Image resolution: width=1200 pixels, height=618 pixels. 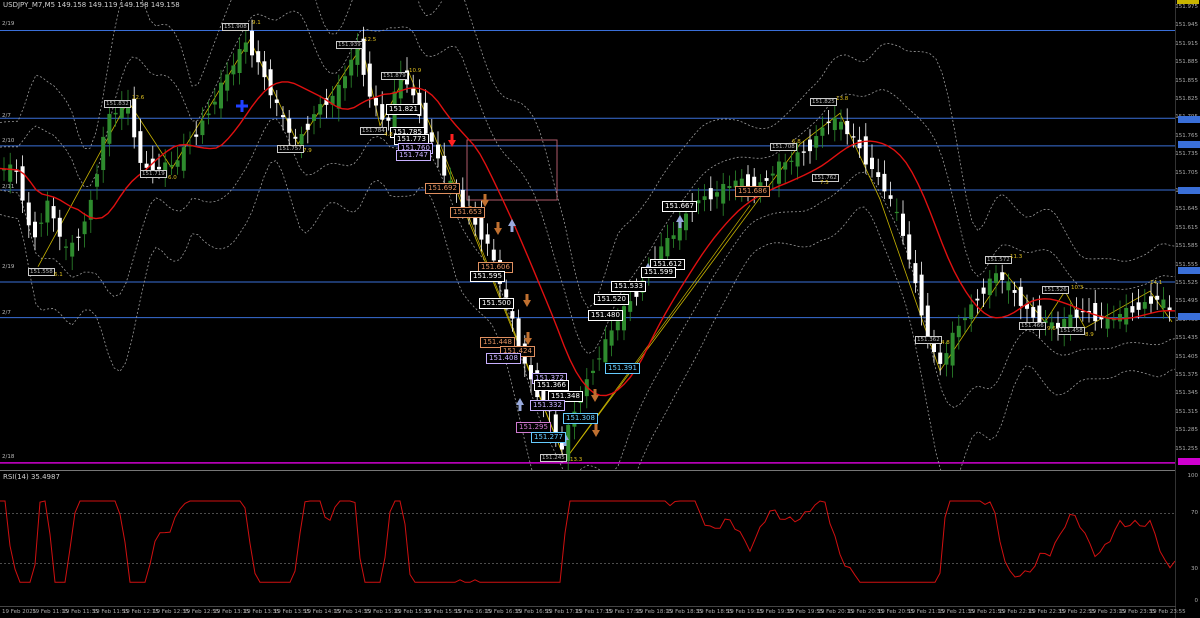 What do you see at coordinates (8, 141) in the screenshot?
I see `level-date-label: 2/10` at bounding box center [8, 141].